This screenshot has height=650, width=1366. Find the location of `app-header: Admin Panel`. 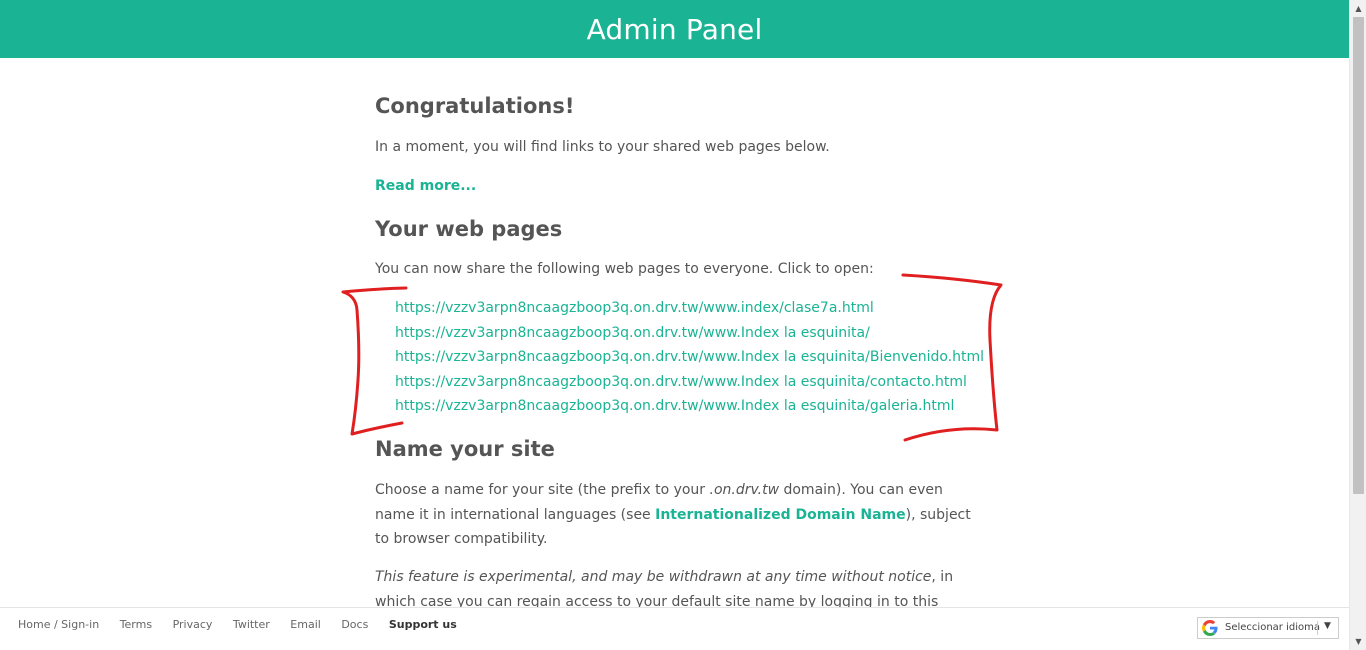

app-header: Admin Panel is located at coordinates (674, 29).